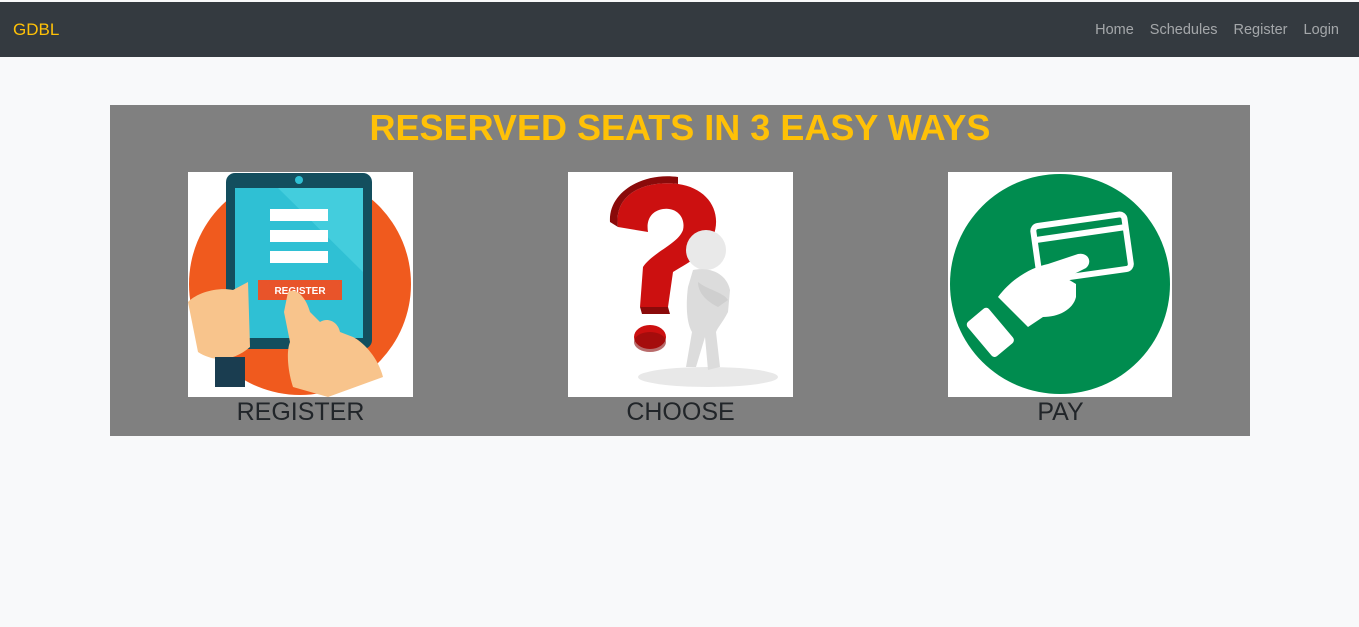 Image resolution: width=1359 pixels, height=627 pixels. I want to click on step-label-pay: PAY, so click(1060, 412).